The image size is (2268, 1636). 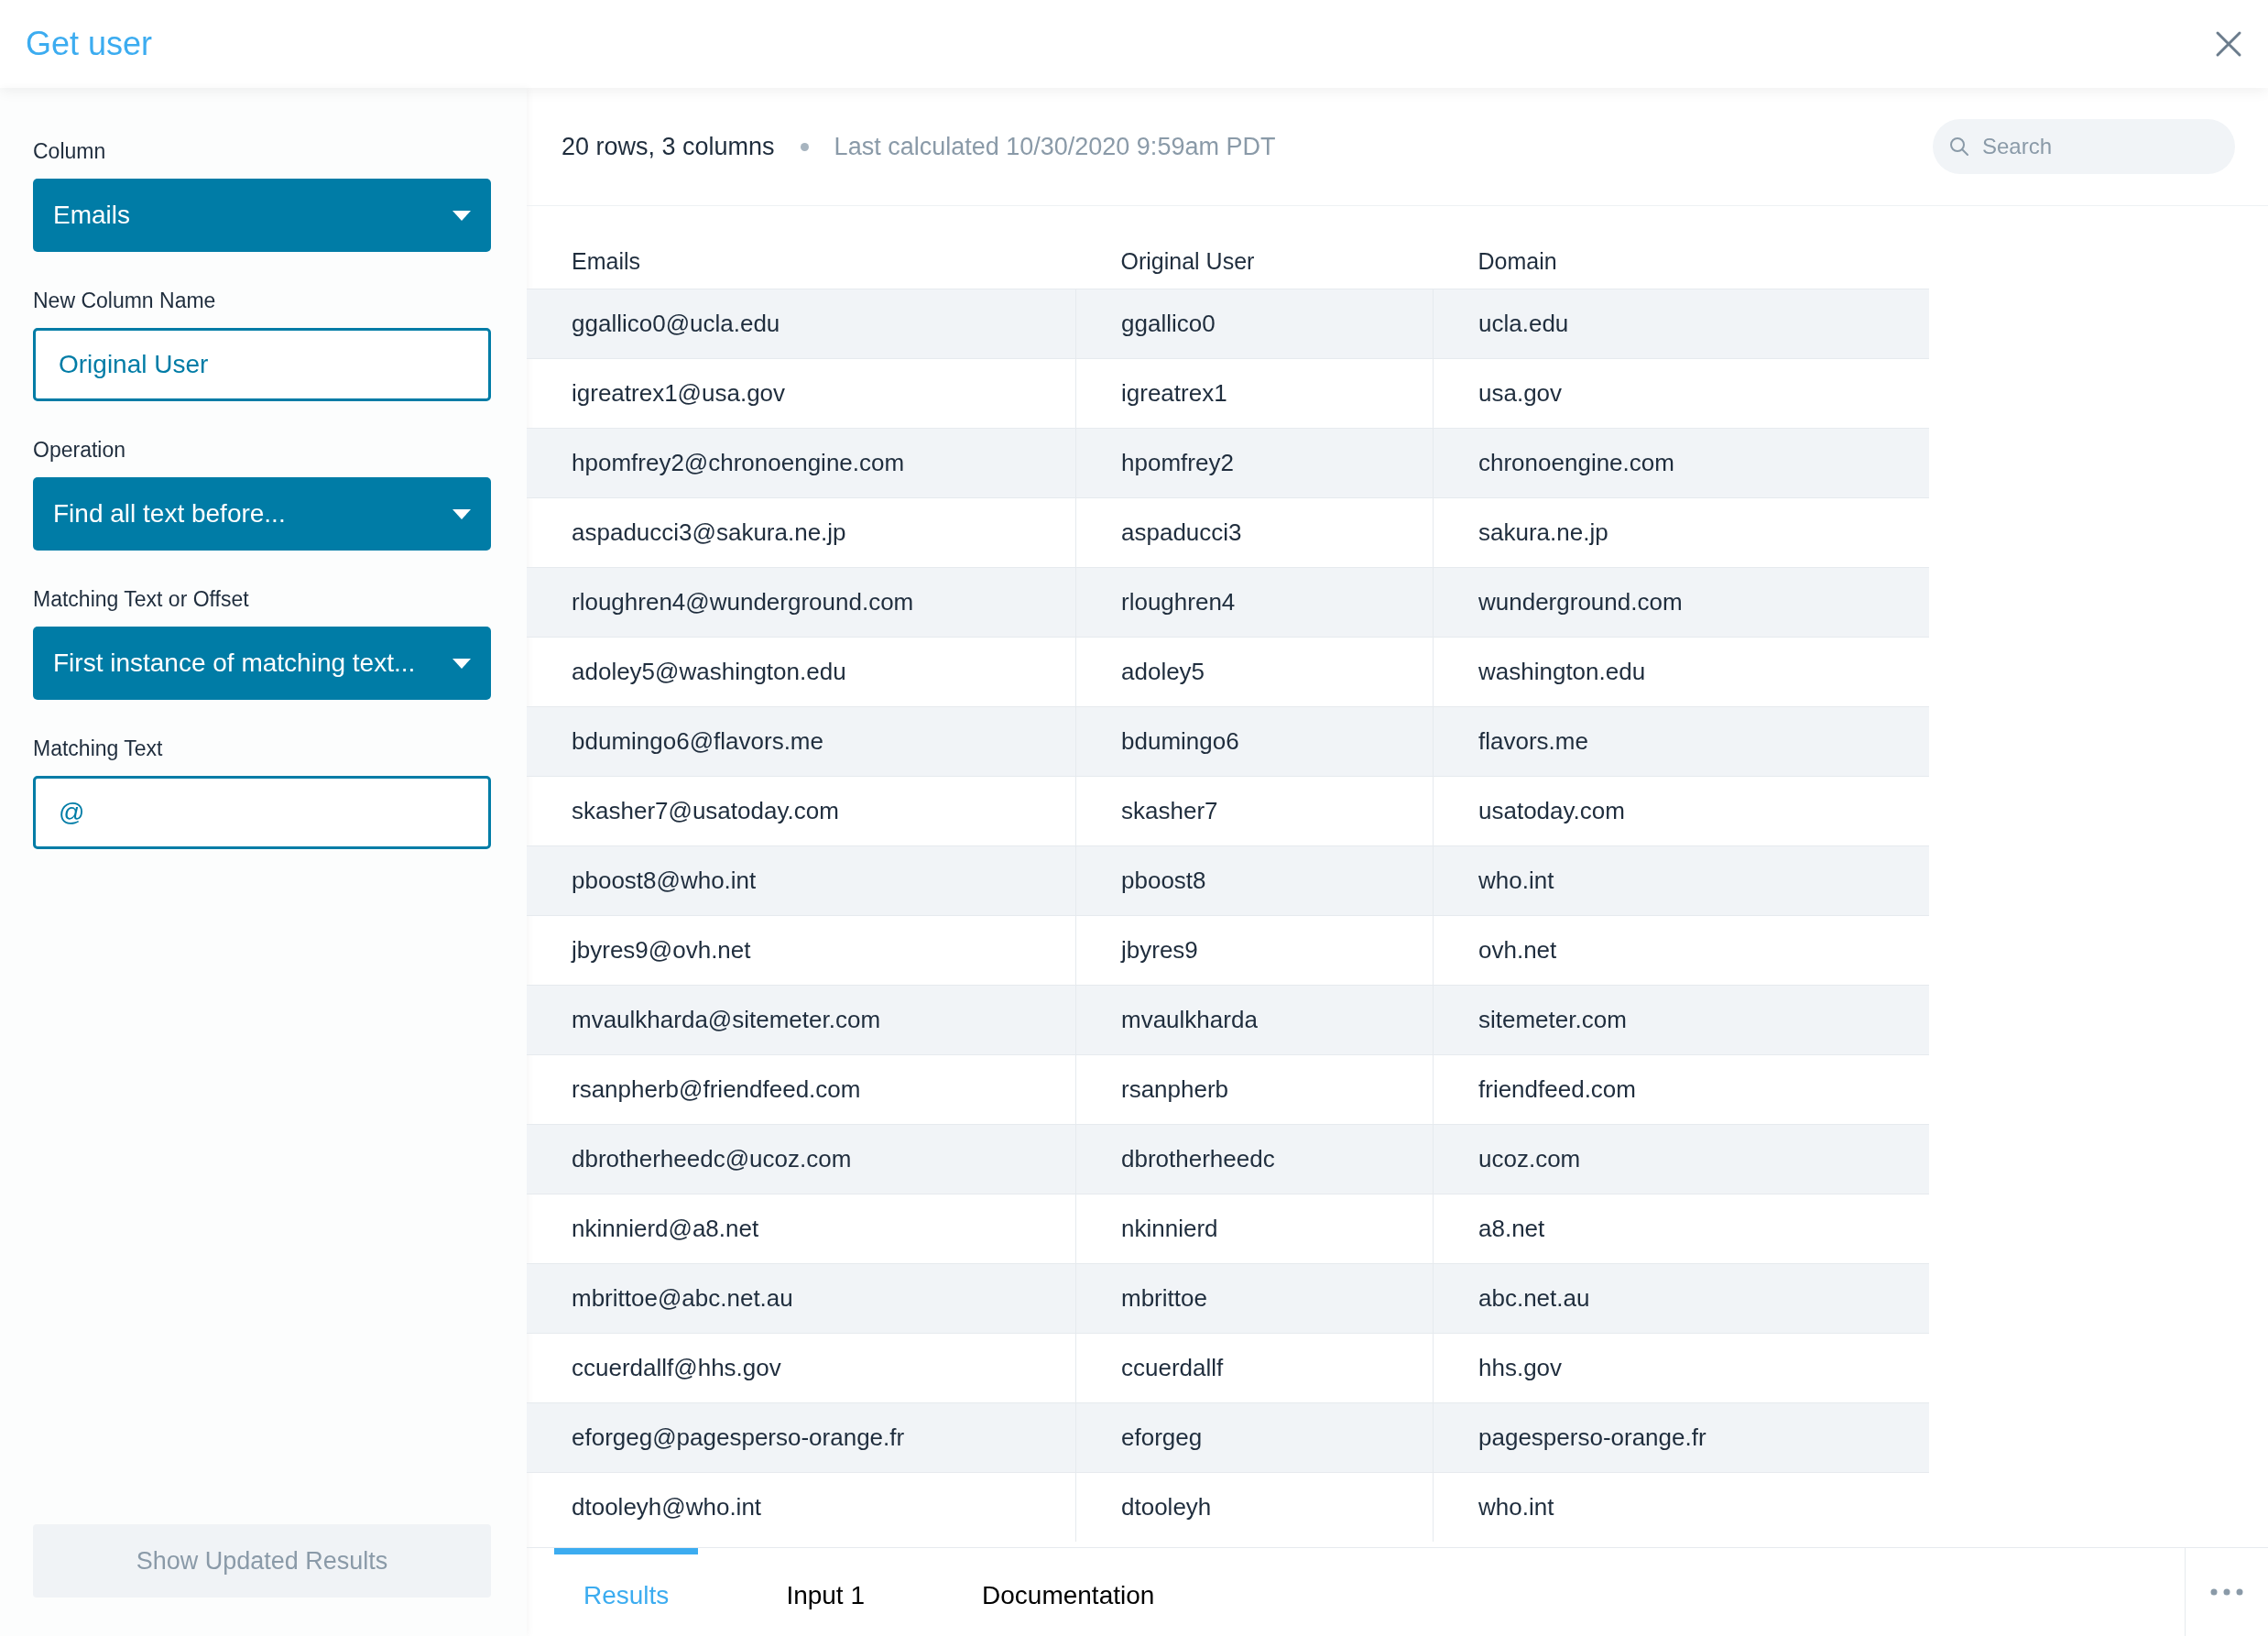 I want to click on more-icon, so click(x=2226, y=1592).